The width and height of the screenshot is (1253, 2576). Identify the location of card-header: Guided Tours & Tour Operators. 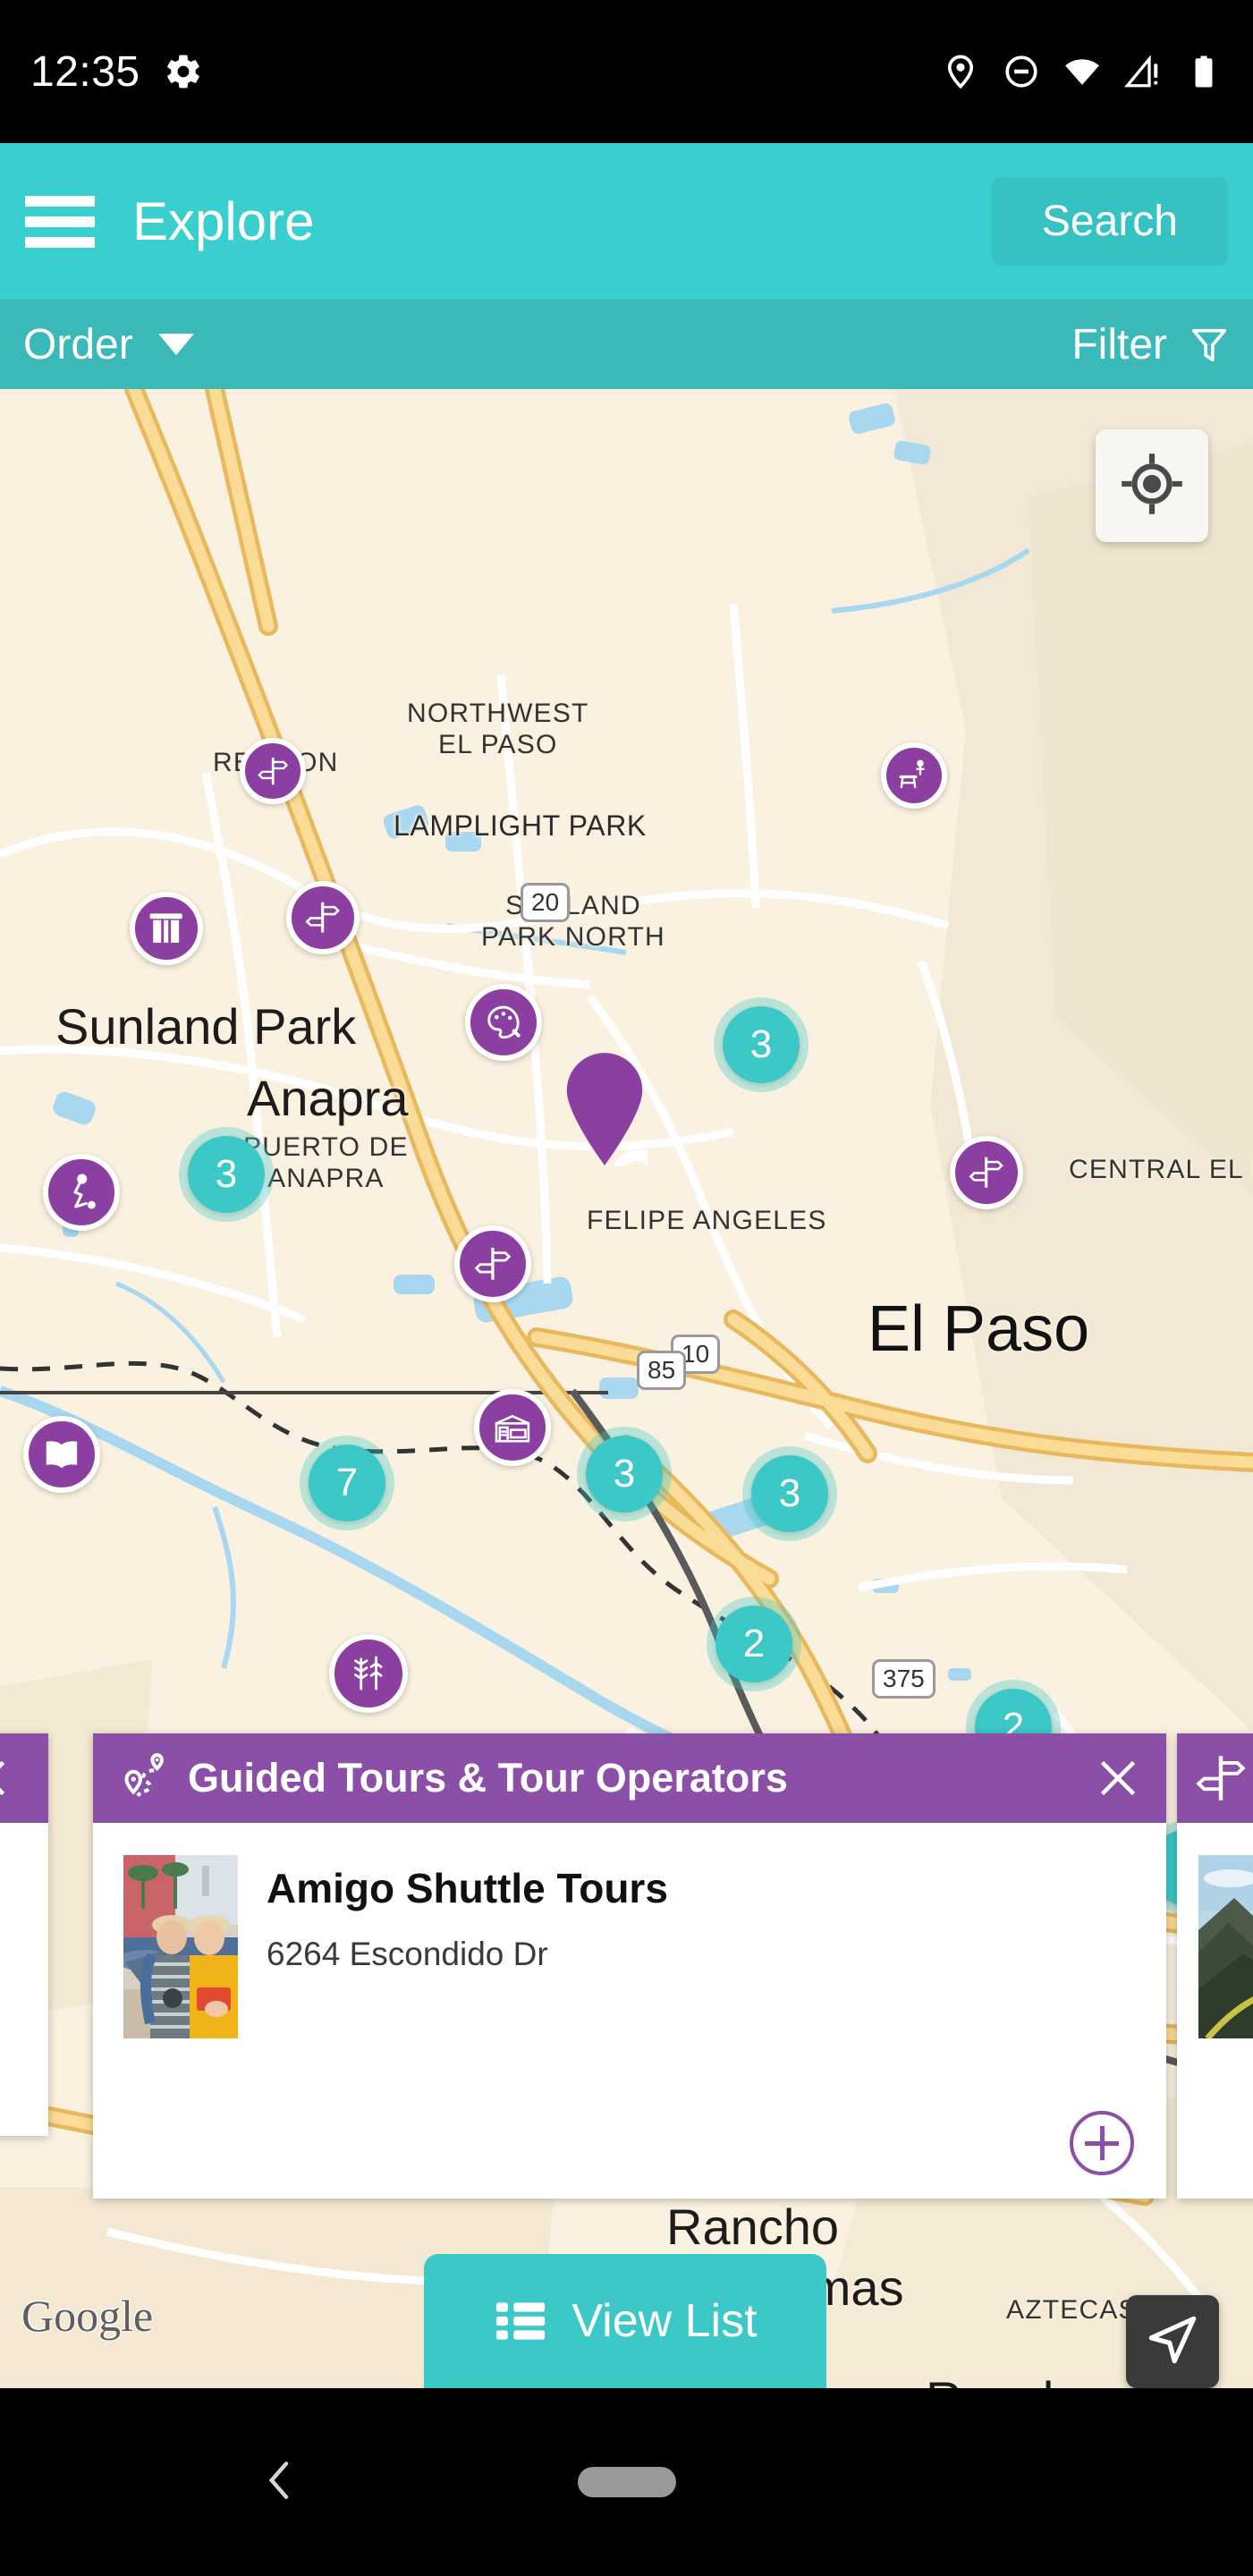
(629, 1778).